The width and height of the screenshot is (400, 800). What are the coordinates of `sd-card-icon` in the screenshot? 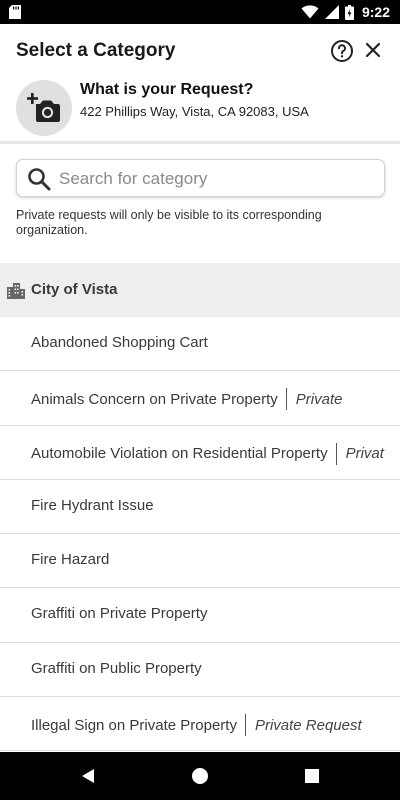 It's located at (15, 12).